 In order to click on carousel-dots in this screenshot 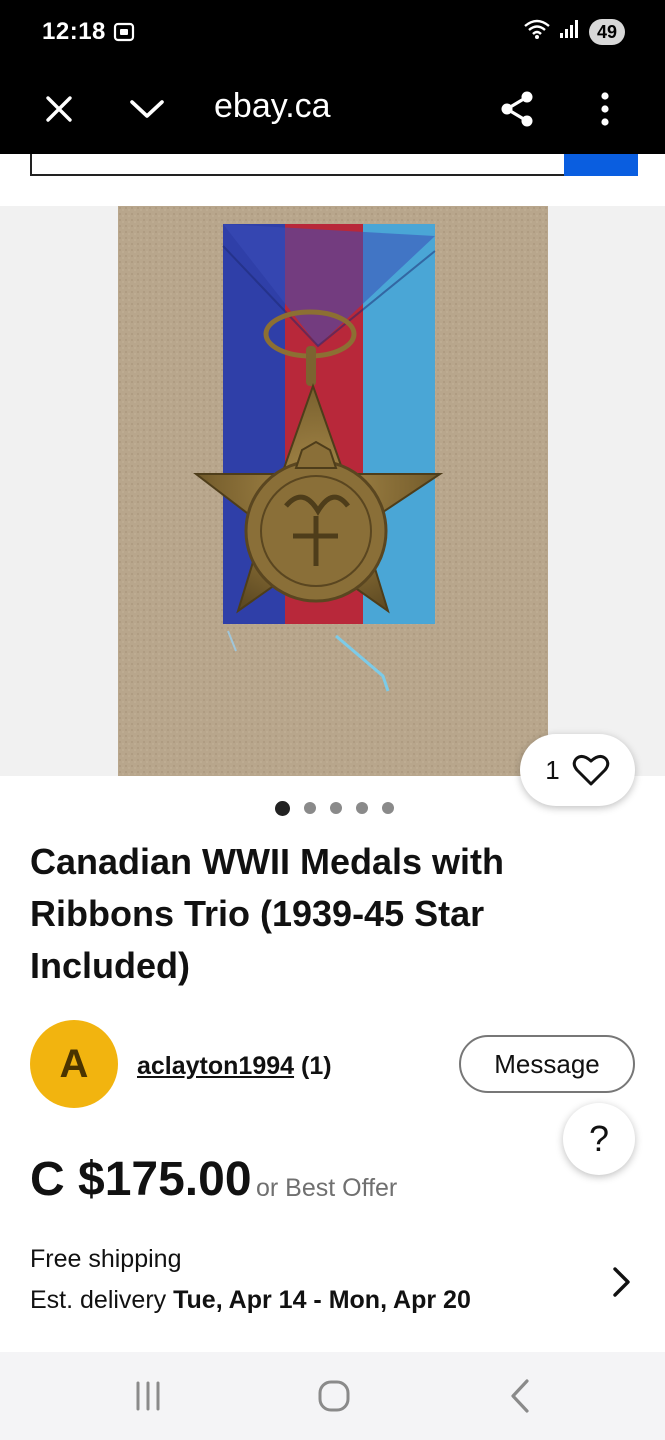, I will do `click(332, 808)`.